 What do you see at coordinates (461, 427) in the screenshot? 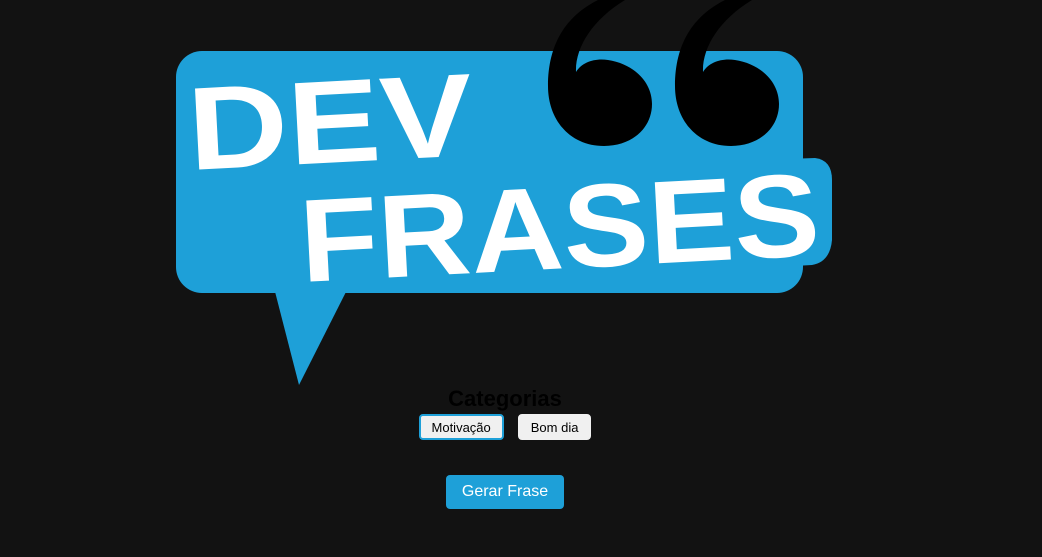
I see `category-button-motivacao: Motivação` at bounding box center [461, 427].